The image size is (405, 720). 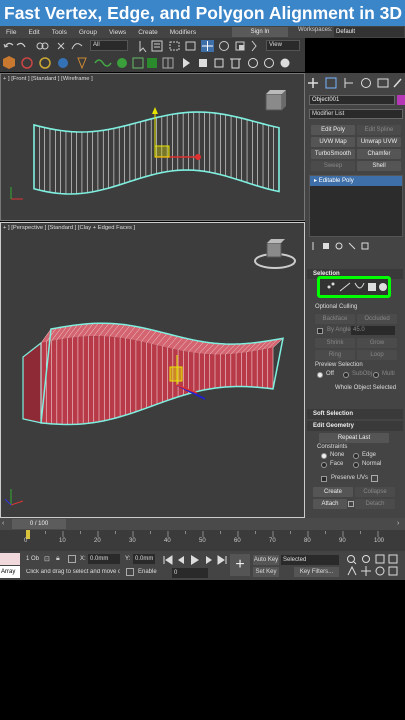 I want to click on selection-filter-dropdown: All, so click(x=109, y=45).